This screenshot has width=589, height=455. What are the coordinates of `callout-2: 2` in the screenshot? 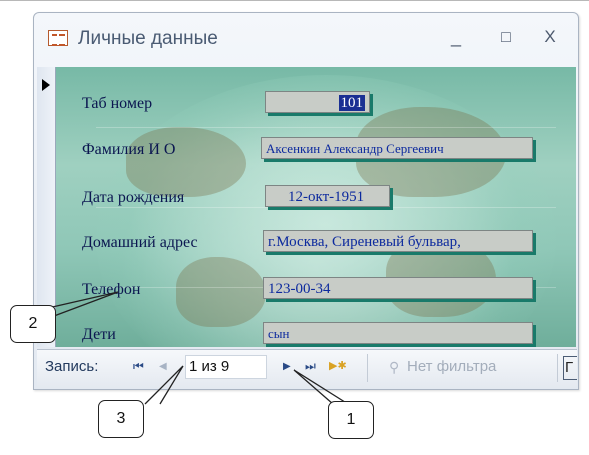 It's located at (33, 324).